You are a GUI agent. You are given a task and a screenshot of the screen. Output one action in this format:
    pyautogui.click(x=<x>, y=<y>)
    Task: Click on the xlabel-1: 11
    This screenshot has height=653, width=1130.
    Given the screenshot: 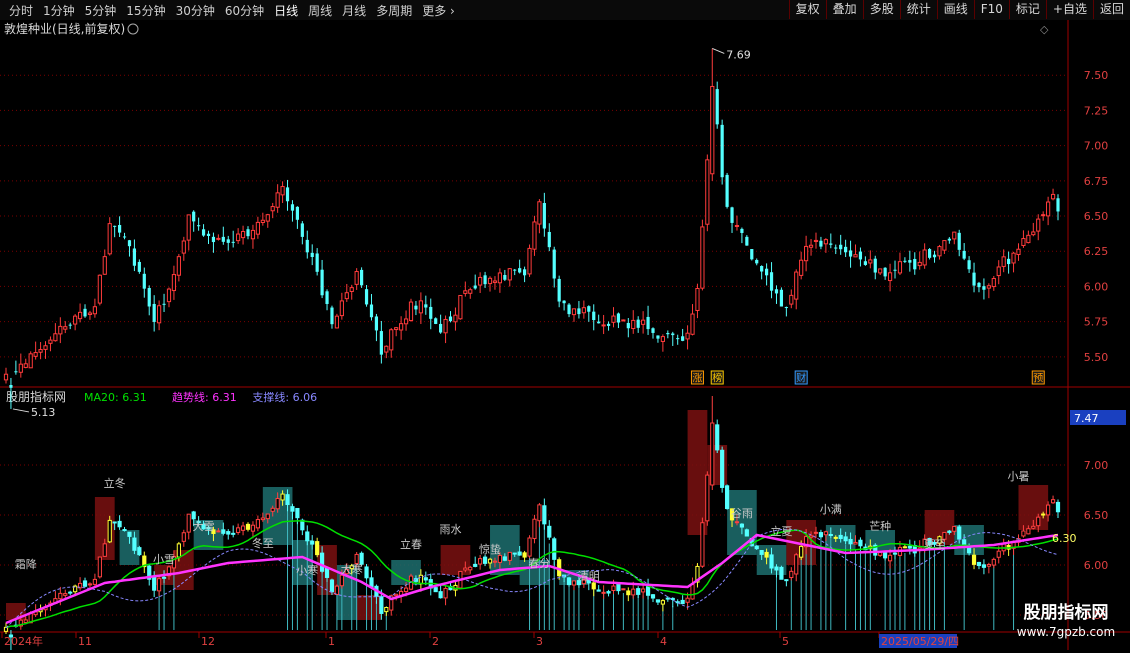 What is the action you would take?
    pyautogui.click(x=85, y=641)
    